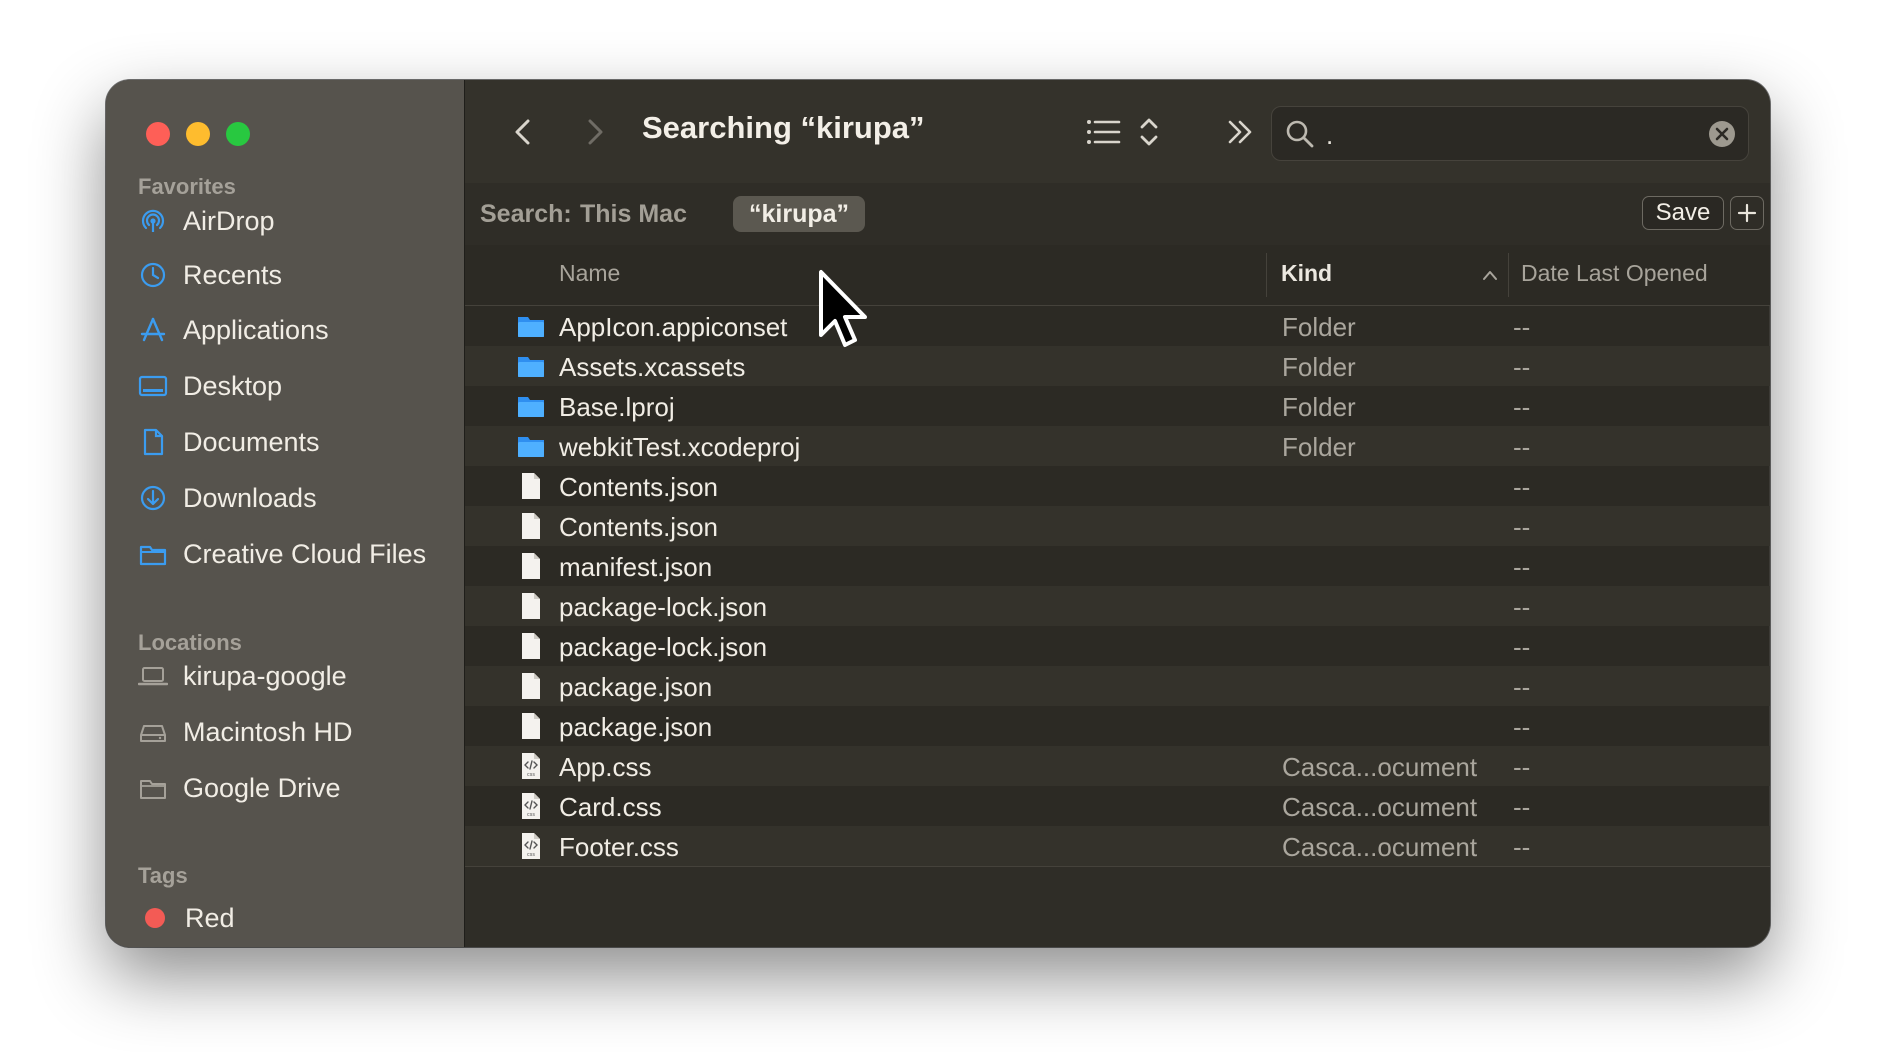  Describe the element at coordinates (282, 554) in the screenshot. I see `sidebar-item-creative-cloud-files: Creative Cloud Files` at that location.